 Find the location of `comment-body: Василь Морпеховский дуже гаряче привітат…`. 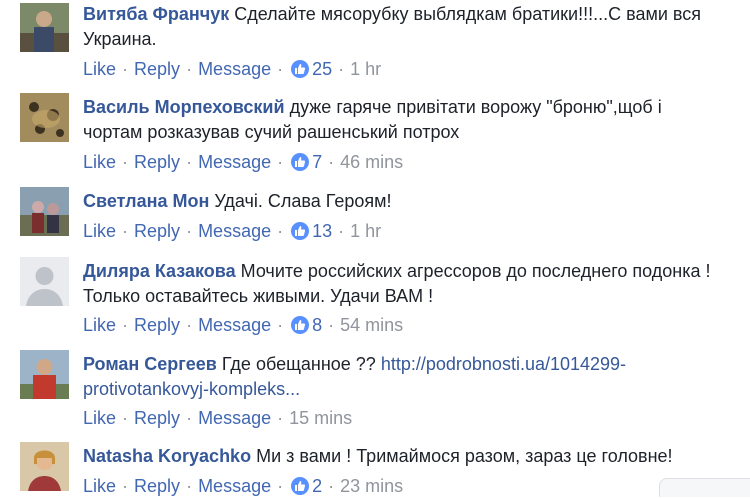

comment-body: Василь Морпеховский дуже гаряче привітат… is located at coordinates (403, 120).